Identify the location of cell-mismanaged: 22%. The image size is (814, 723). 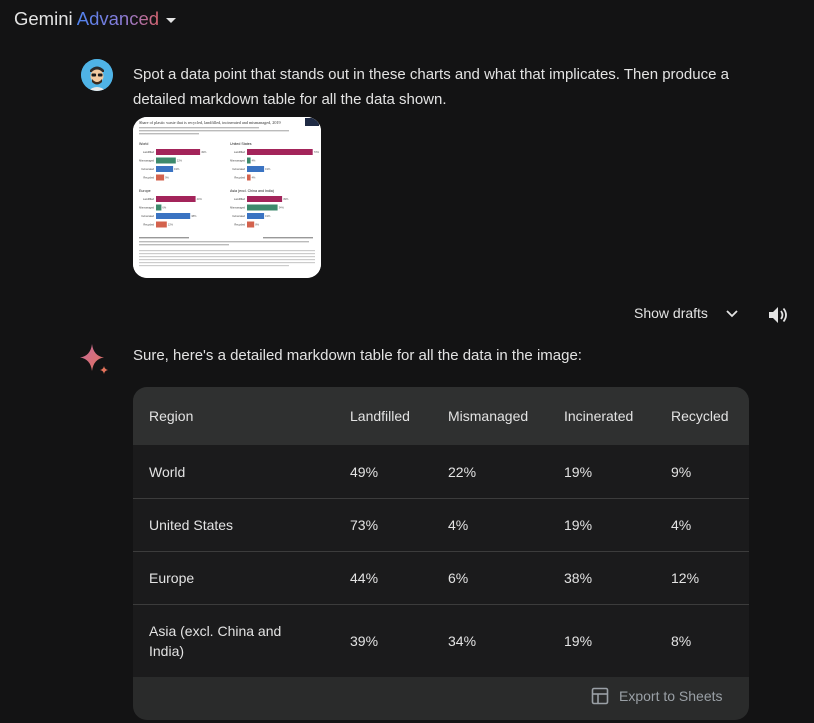
(462, 472).